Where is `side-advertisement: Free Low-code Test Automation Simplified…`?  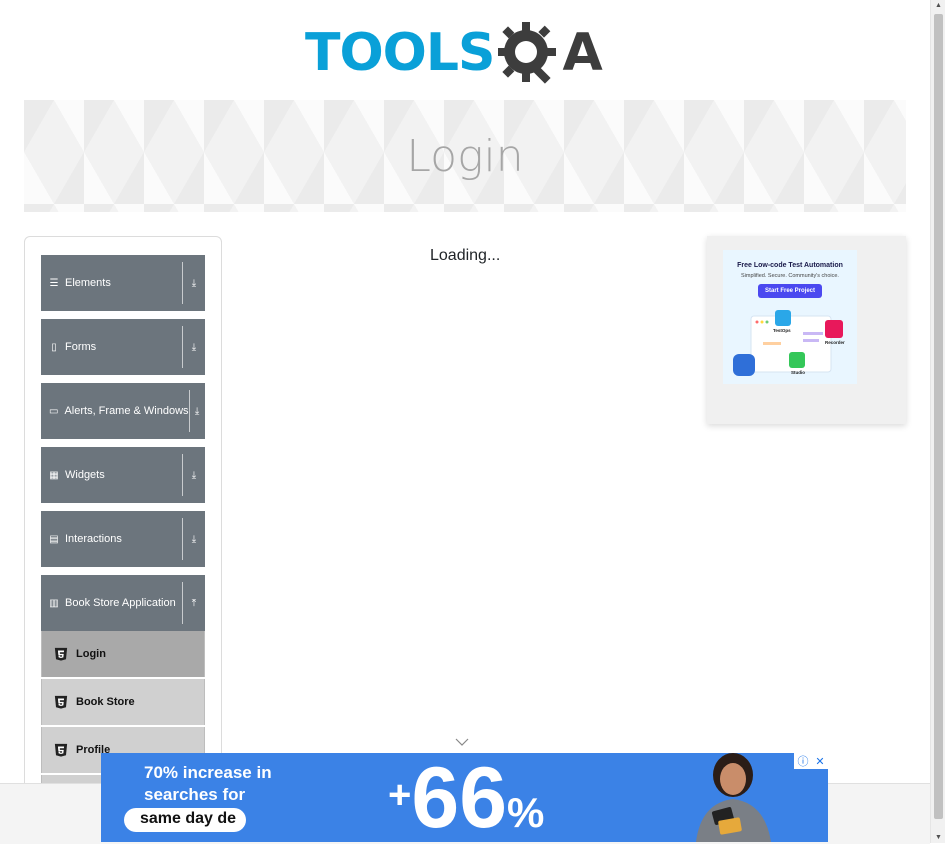 side-advertisement: Free Low-code Test Automation Simplified… is located at coordinates (806, 330).